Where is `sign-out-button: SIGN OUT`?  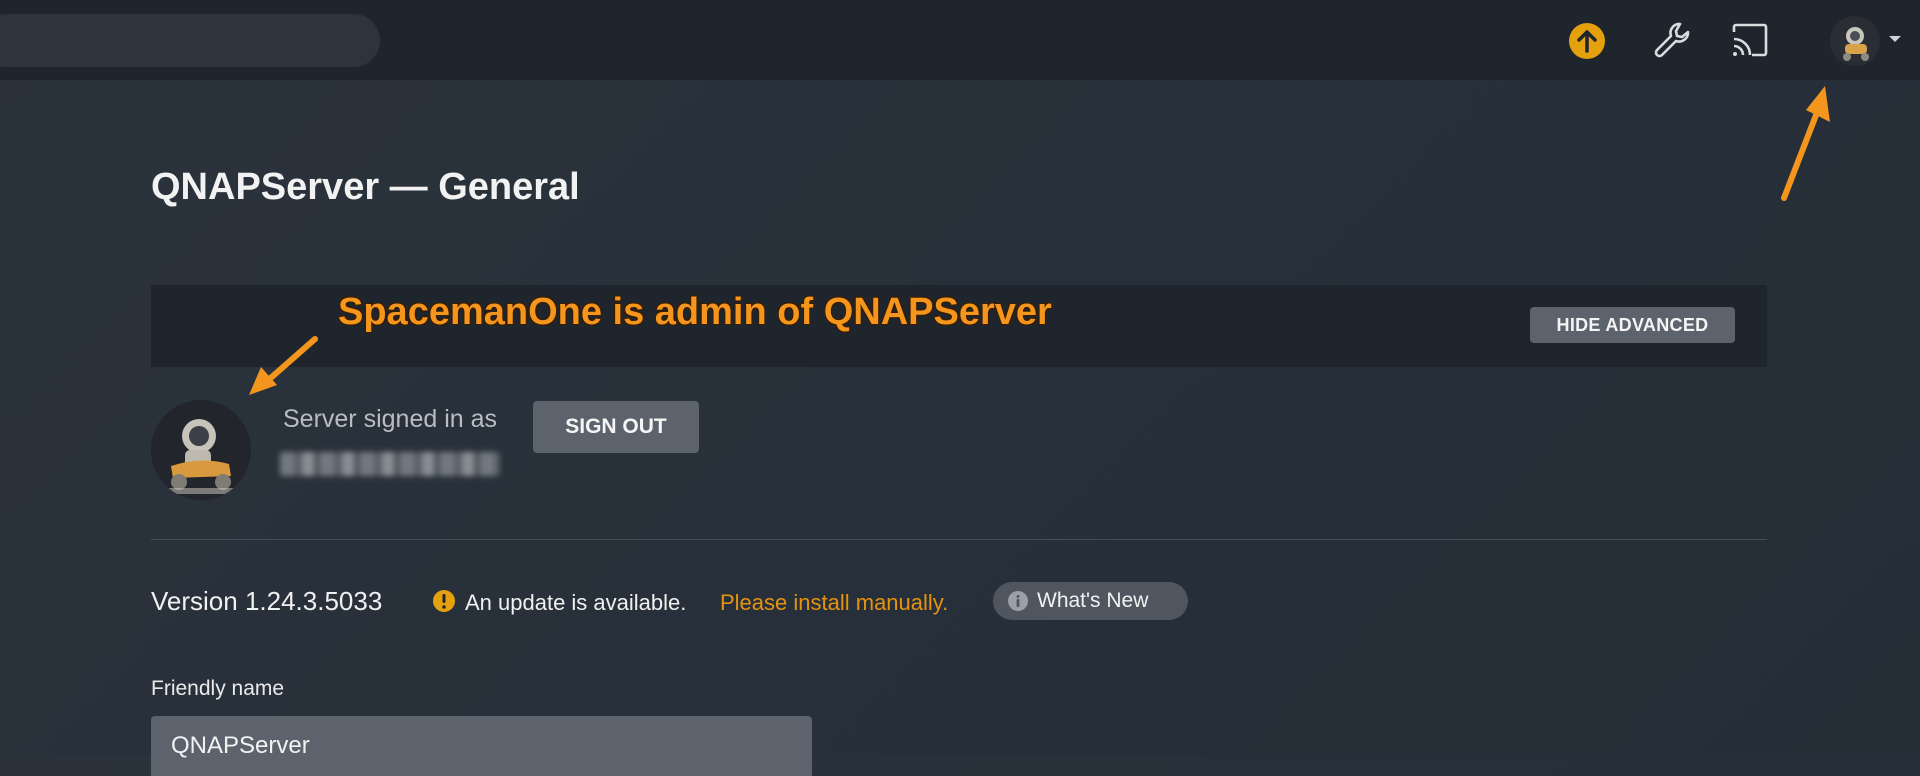 sign-out-button: SIGN OUT is located at coordinates (616, 427).